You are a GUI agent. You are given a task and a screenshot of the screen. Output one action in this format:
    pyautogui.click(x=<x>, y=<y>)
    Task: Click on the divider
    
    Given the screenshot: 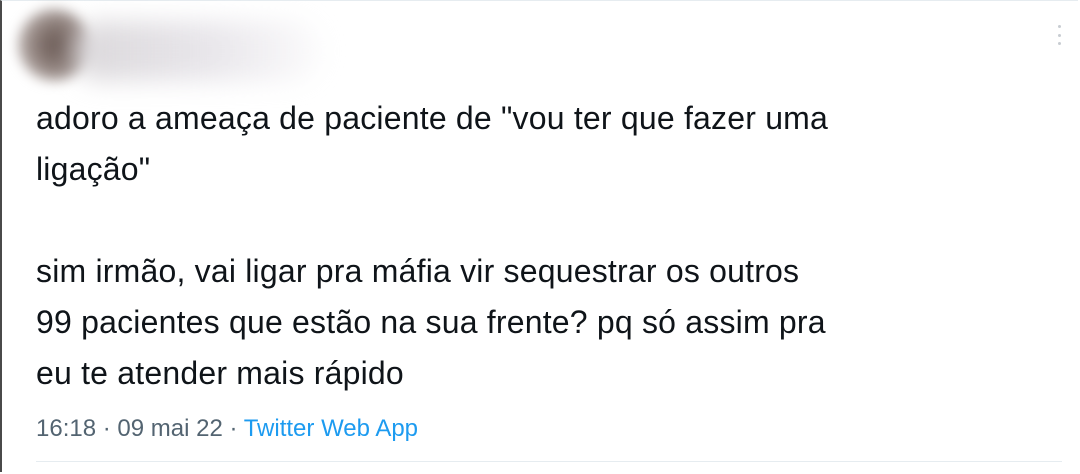 What is the action you would take?
    pyautogui.click(x=549, y=461)
    